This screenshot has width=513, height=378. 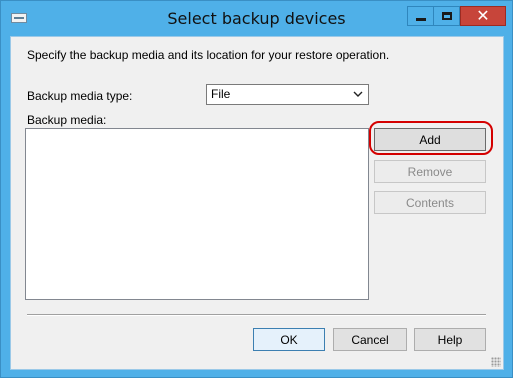 What do you see at coordinates (221, 94) in the screenshot?
I see `backup-media-type-value: File` at bounding box center [221, 94].